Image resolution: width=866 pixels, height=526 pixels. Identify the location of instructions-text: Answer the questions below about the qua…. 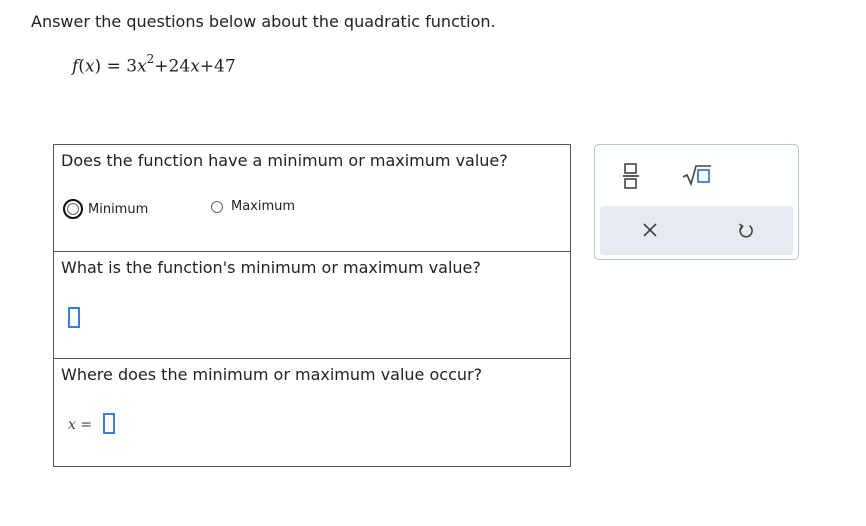
(263, 21).